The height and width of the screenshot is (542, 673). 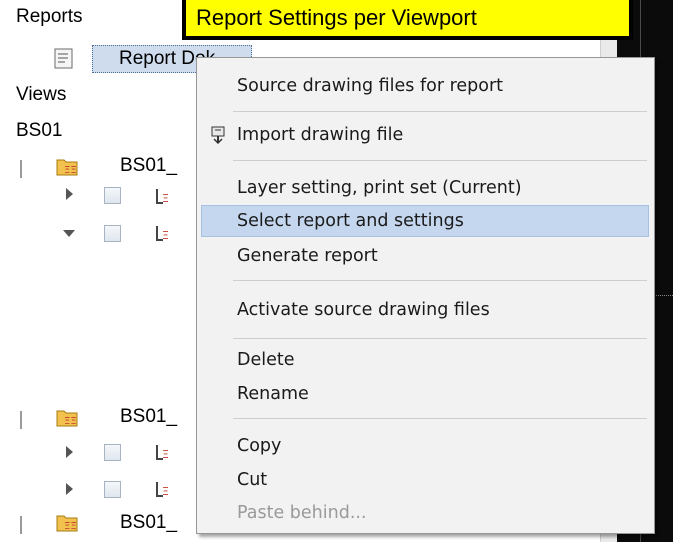 What do you see at coordinates (379, 188) in the screenshot?
I see `menu-item-label: Layer setting, print set (Current)` at bounding box center [379, 188].